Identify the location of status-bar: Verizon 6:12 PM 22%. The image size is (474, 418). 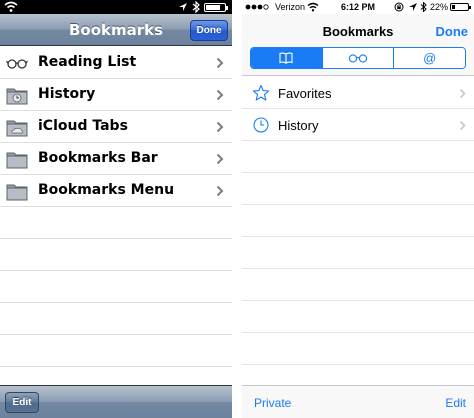
(358, 7).